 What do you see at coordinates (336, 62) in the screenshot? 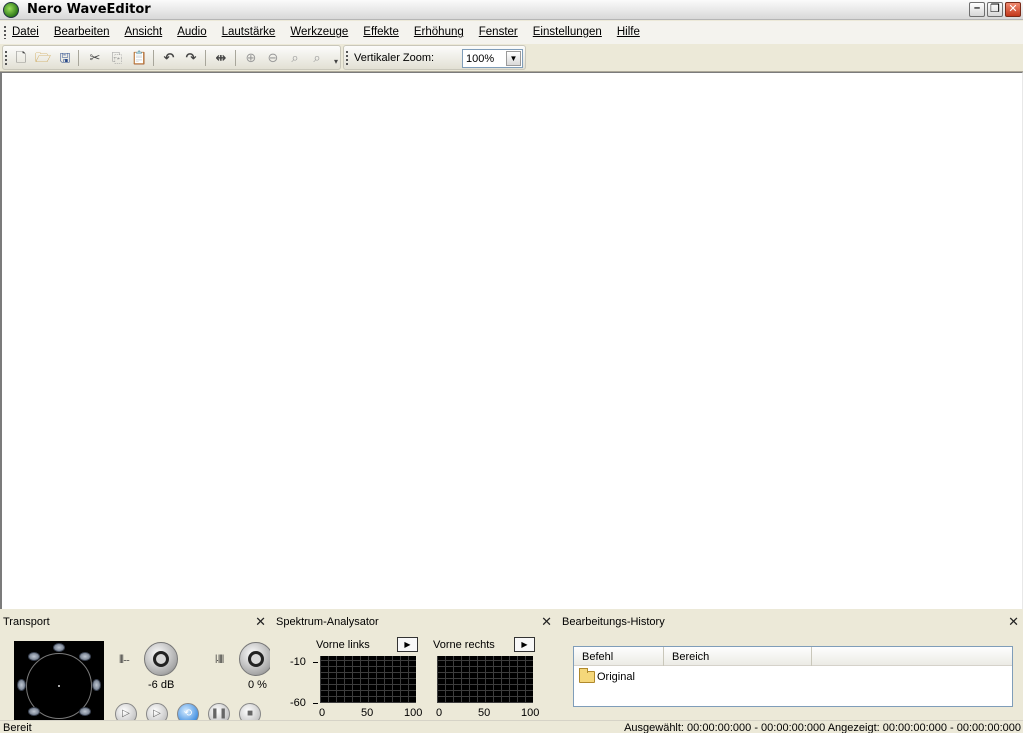
I see `toolbar-overflow-icon: ▾` at bounding box center [336, 62].